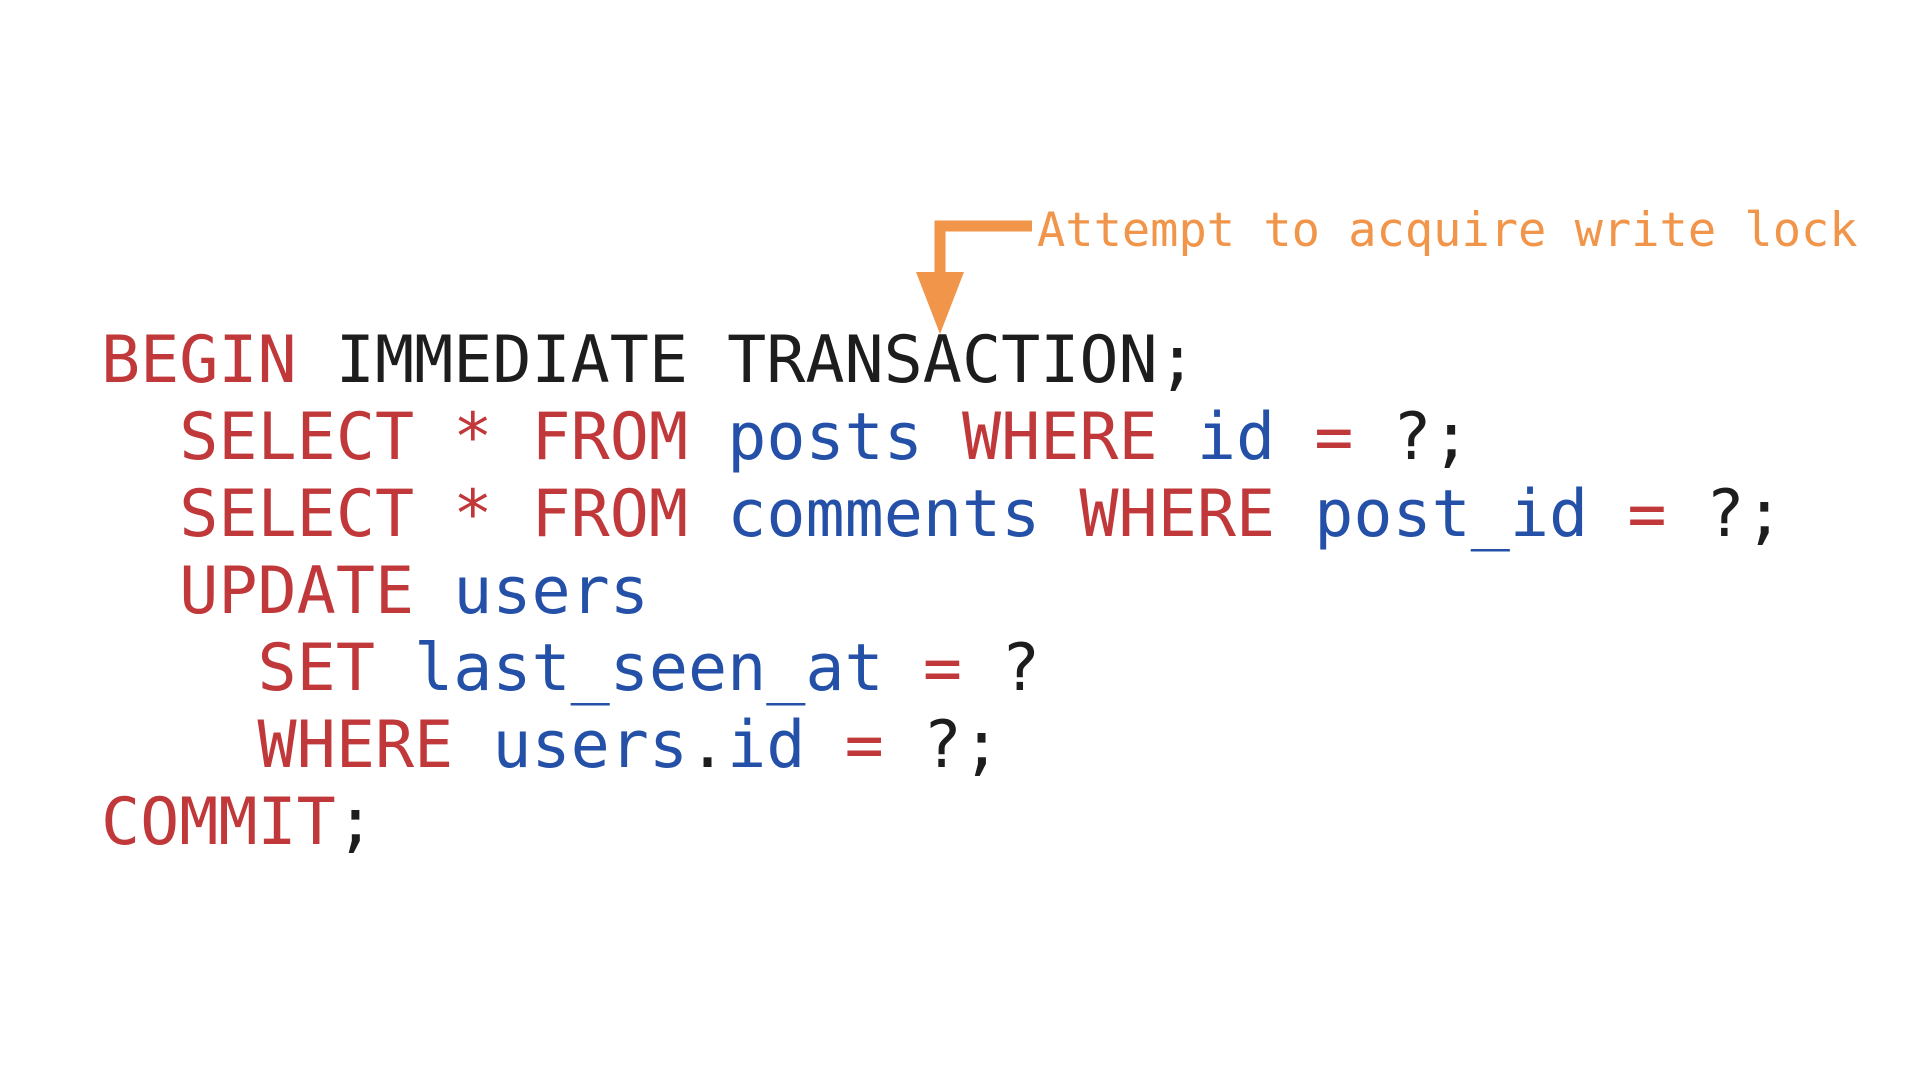  I want to click on code-token-plain: ?, so click(1001, 668).